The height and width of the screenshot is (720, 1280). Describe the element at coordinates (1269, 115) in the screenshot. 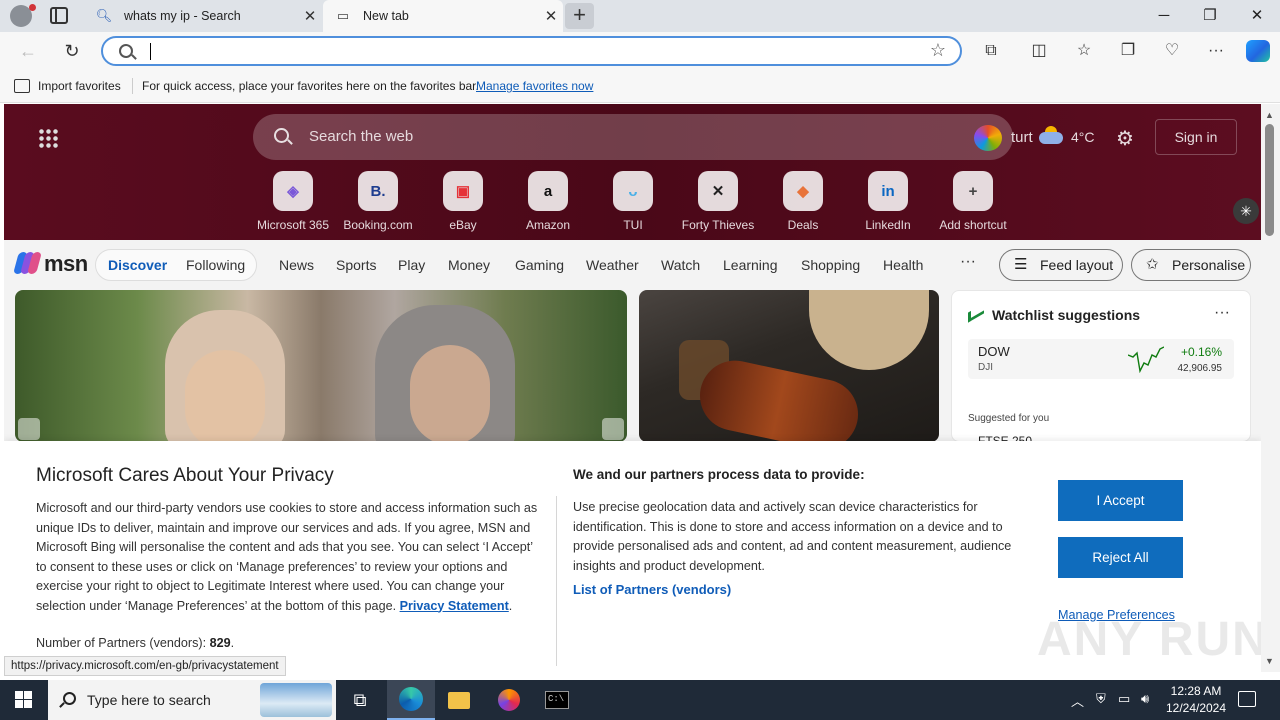

I see `scroll-up-icon: ▲` at that location.